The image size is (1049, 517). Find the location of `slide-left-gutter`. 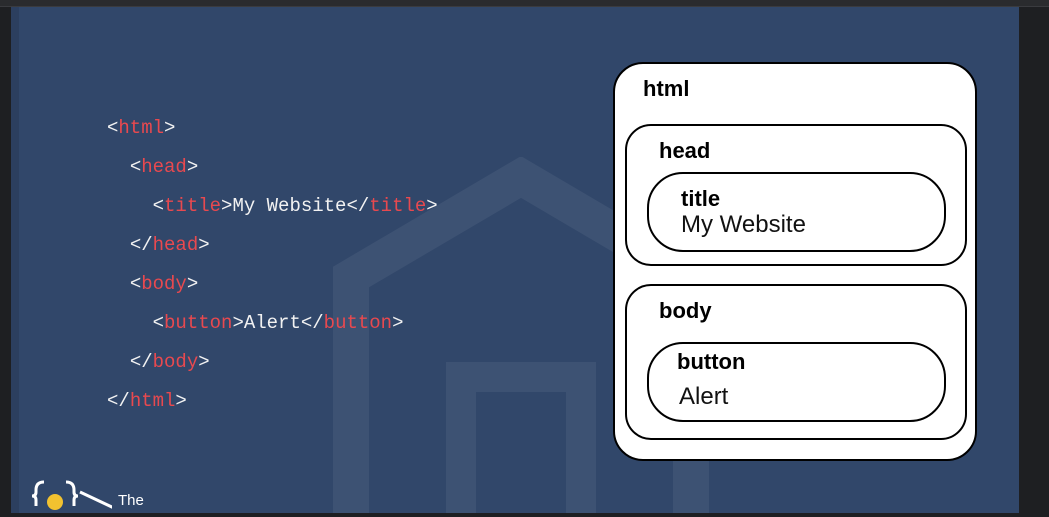

slide-left-gutter is located at coordinates (15, 260).